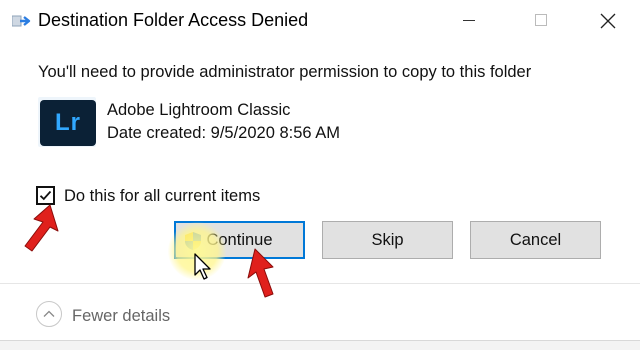  I want to click on mouse-cursor-icon, so click(202, 266).